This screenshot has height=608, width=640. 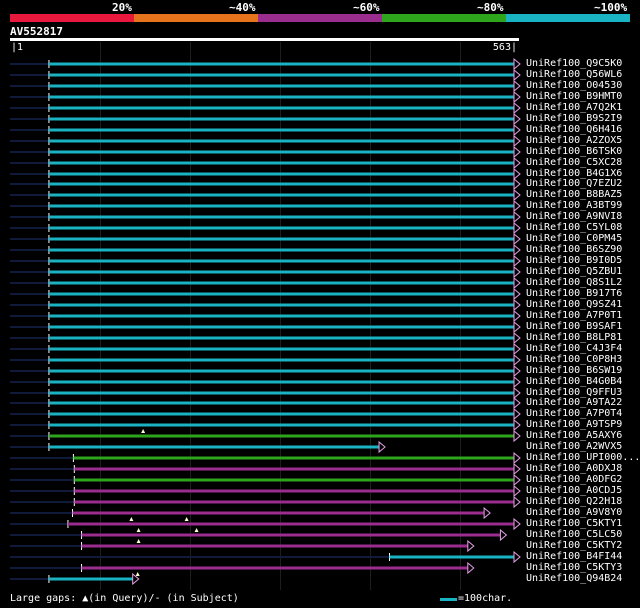 What do you see at coordinates (574, 545) in the screenshot?
I see `hit-label: UniRef100_C5KTY2` at bounding box center [574, 545].